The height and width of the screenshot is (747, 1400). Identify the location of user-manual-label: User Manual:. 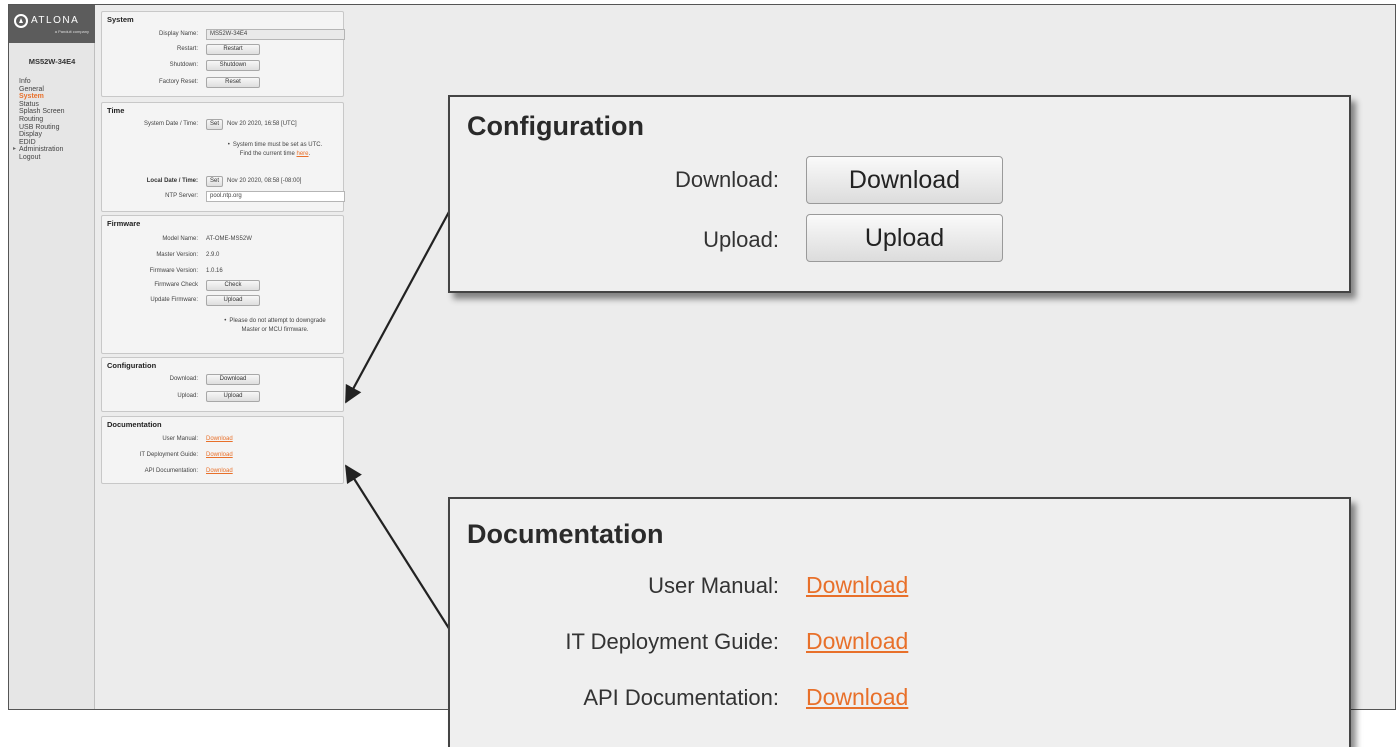
(180, 439).